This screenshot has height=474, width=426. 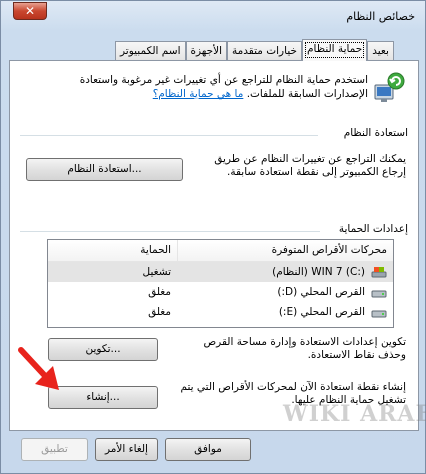 I want to click on protection-status: تشغيل, so click(x=156, y=272).